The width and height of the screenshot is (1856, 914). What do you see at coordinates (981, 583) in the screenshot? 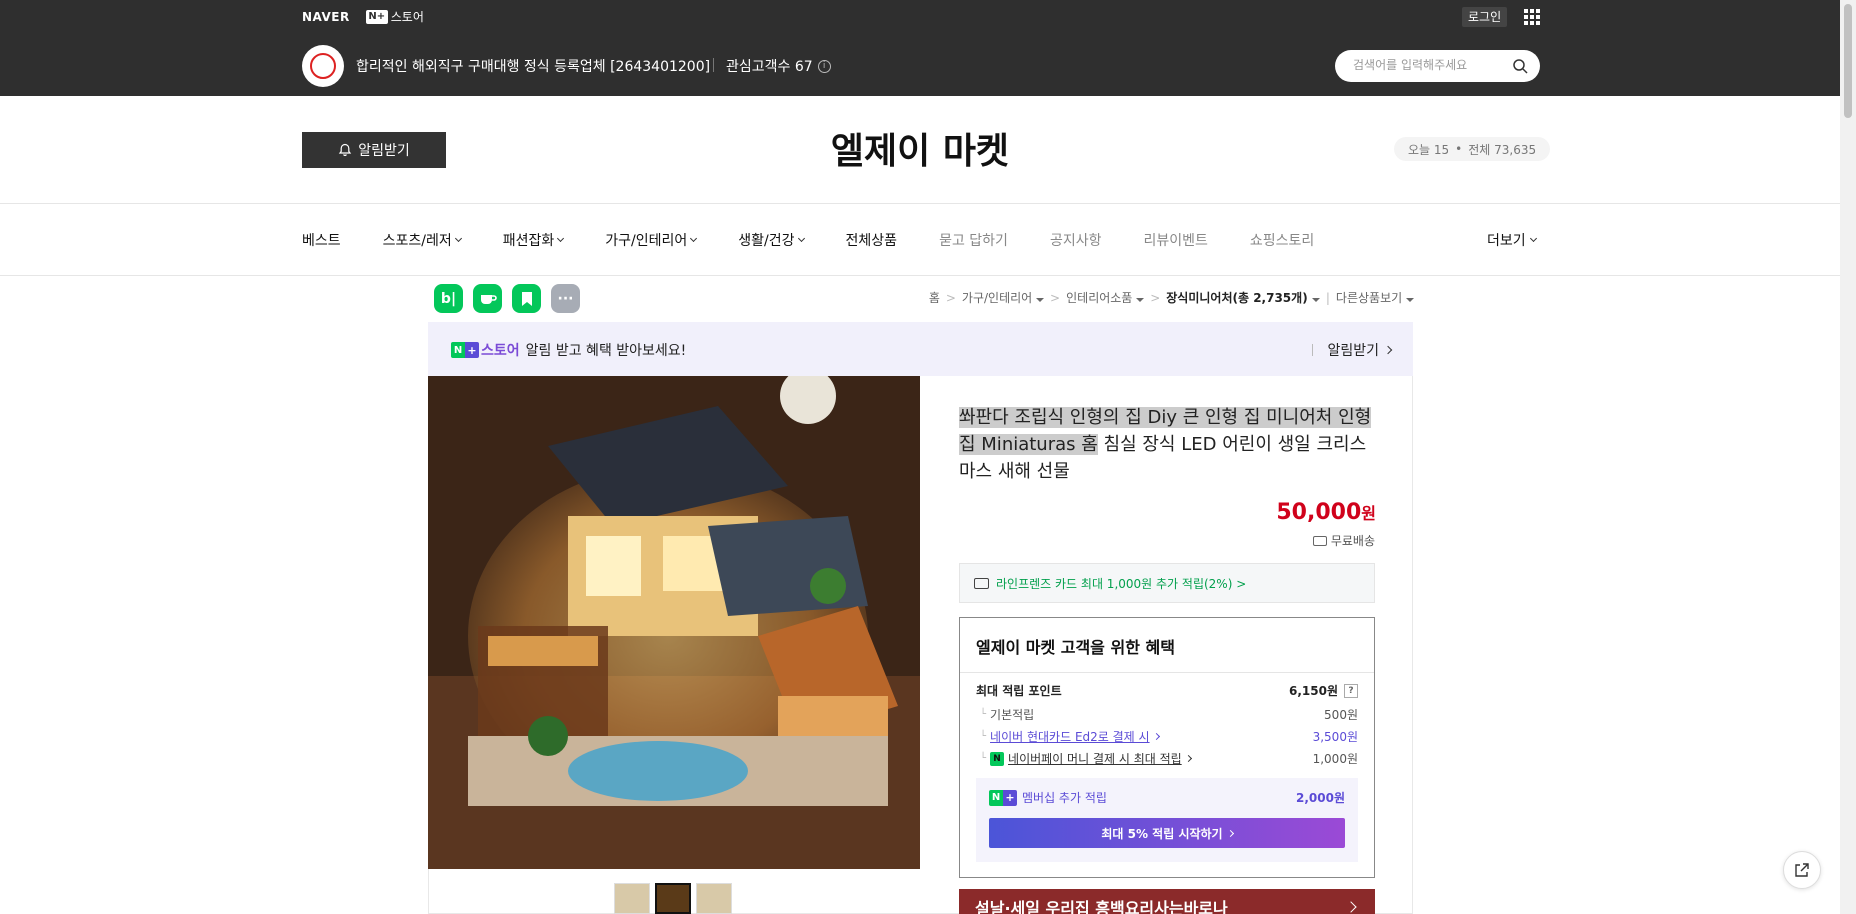
I see `credit-card-icon` at bounding box center [981, 583].